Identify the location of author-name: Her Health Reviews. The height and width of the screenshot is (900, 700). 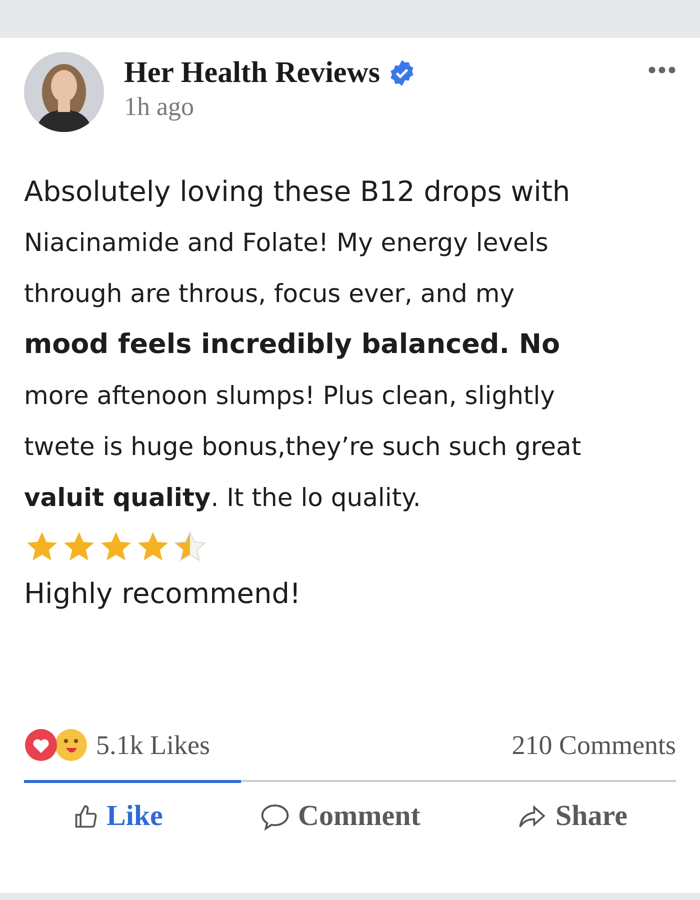
(252, 73).